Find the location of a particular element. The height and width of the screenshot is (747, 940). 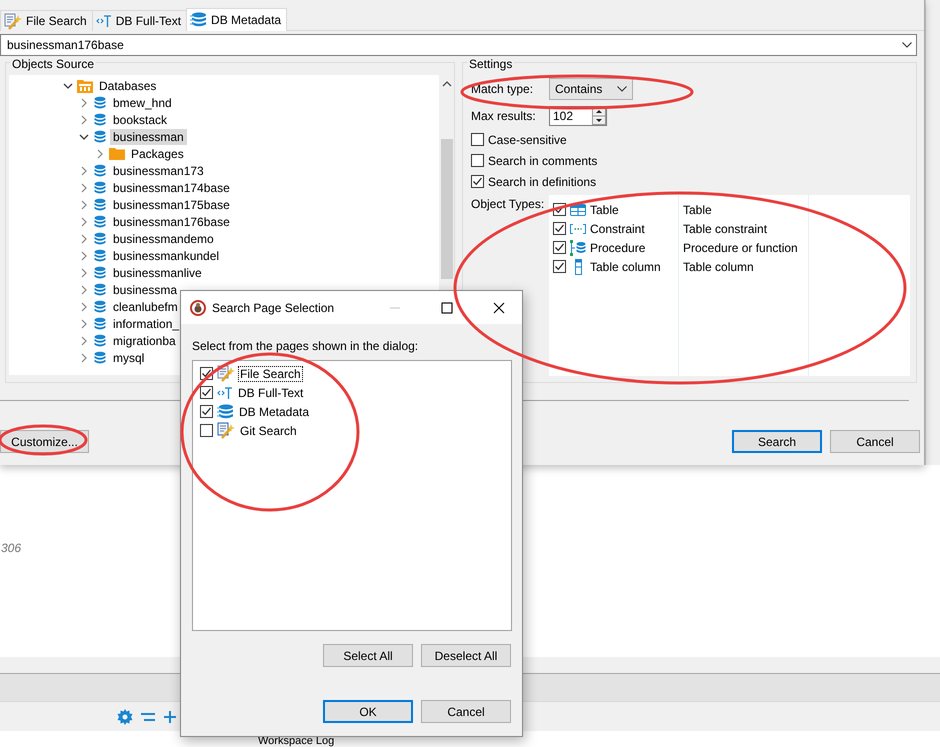

tree-item: businessma is located at coordinates (145, 290).